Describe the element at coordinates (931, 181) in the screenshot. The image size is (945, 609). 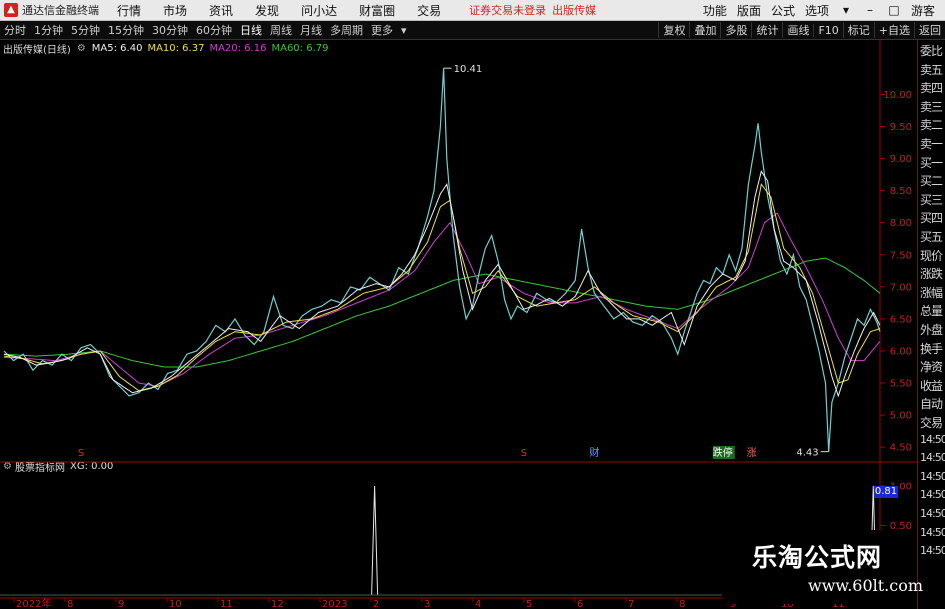
I see `side-label: 买二` at that location.